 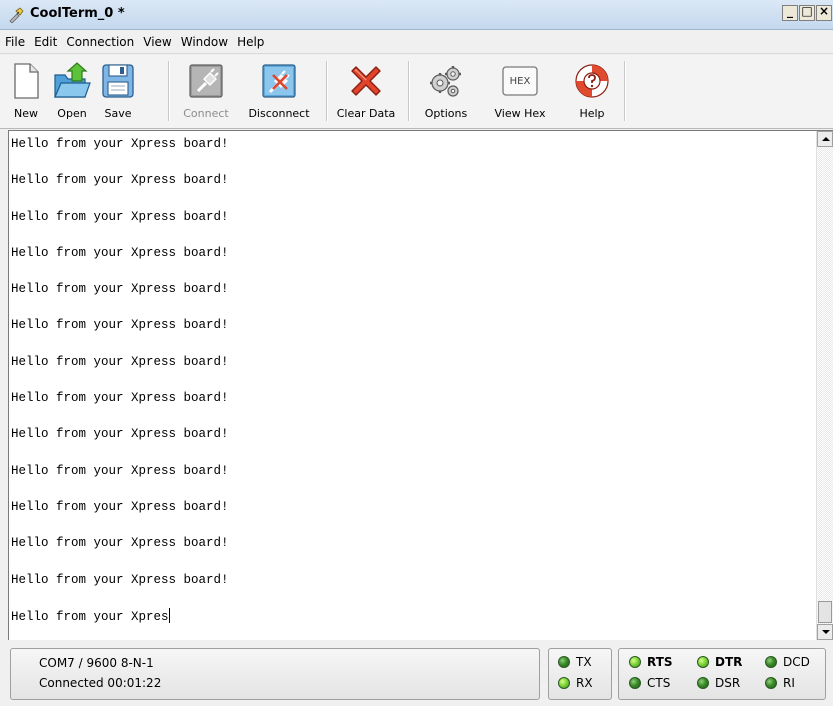 I want to click on rx-indicator: RX, so click(x=575, y=683).